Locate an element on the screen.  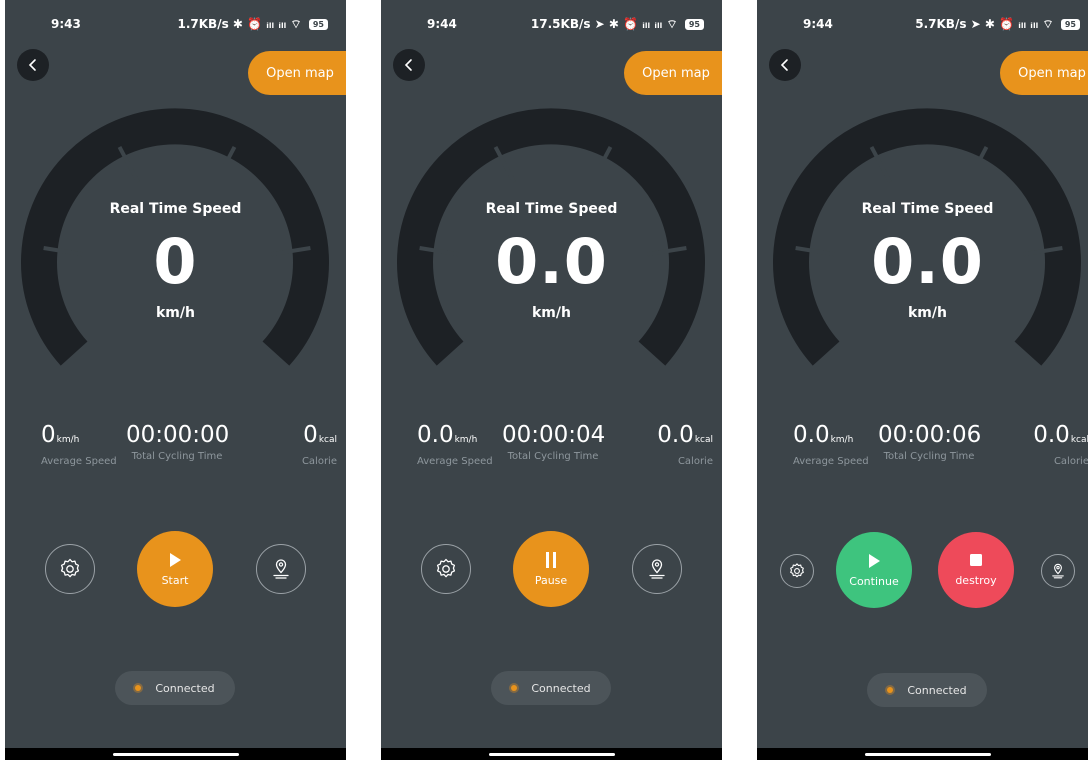
average-speed-stat: 0km/h Average Speed is located at coordinates (82, 443).